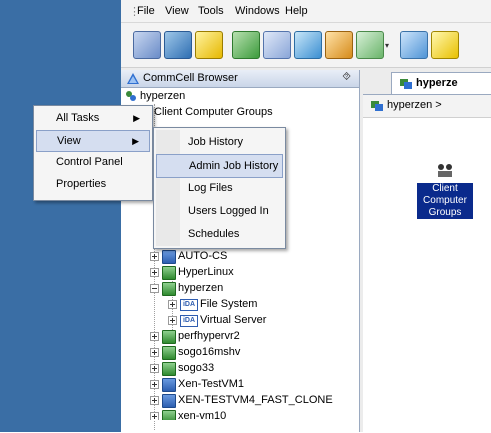 This screenshot has width=491, height=433. Describe the element at coordinates (445, 170) in the screenshot. I see `client-groups-icon` at that location.